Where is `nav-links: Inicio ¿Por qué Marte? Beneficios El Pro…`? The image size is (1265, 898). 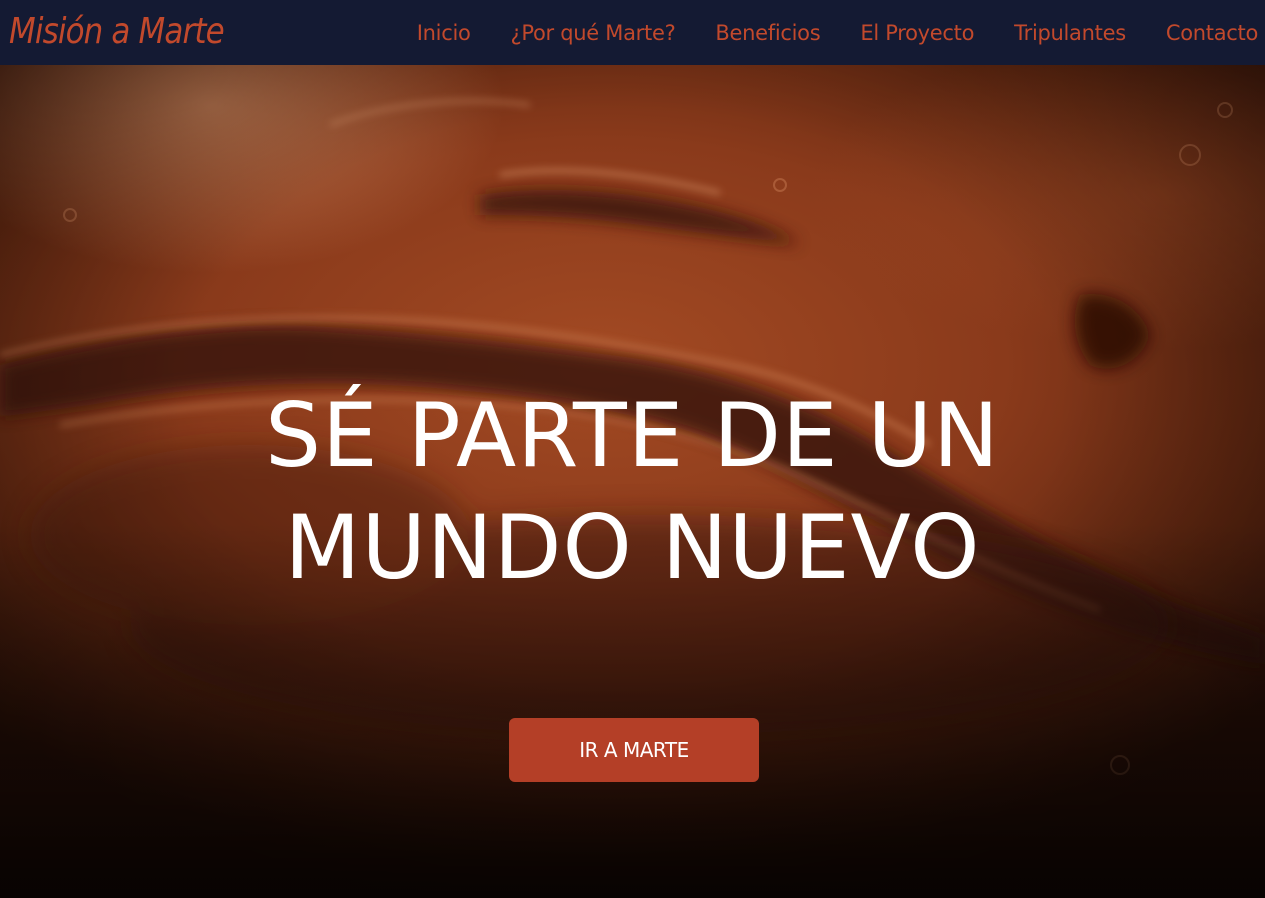
nav-links: Inicio ¿Por qué Marte? Beneficios El Pro… is located at coordinates (838, 32).